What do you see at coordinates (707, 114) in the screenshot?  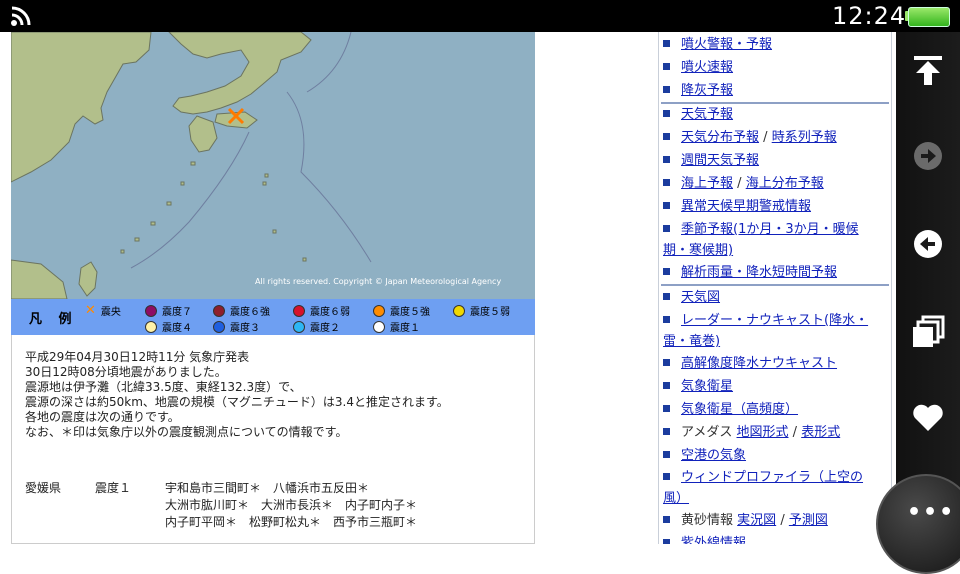 I see `nav-link: 天気予報` at bounding box center [707, 114].